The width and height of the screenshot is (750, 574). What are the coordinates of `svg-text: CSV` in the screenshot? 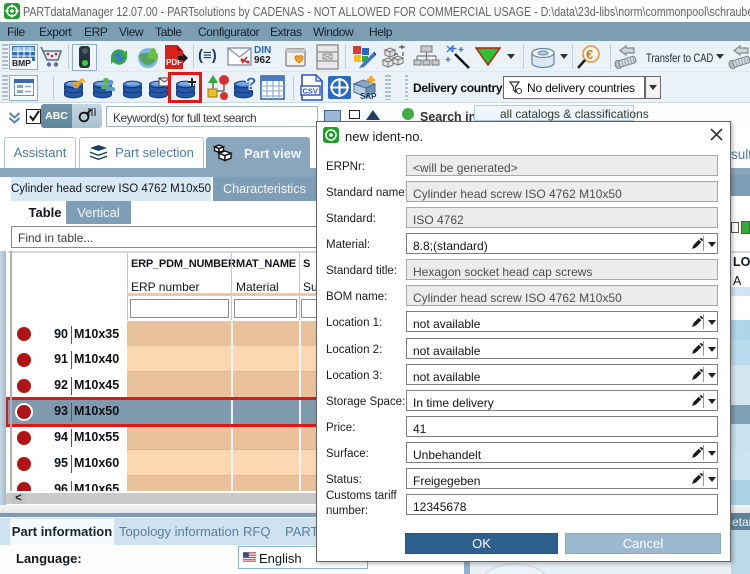 It's located at (310, 91).